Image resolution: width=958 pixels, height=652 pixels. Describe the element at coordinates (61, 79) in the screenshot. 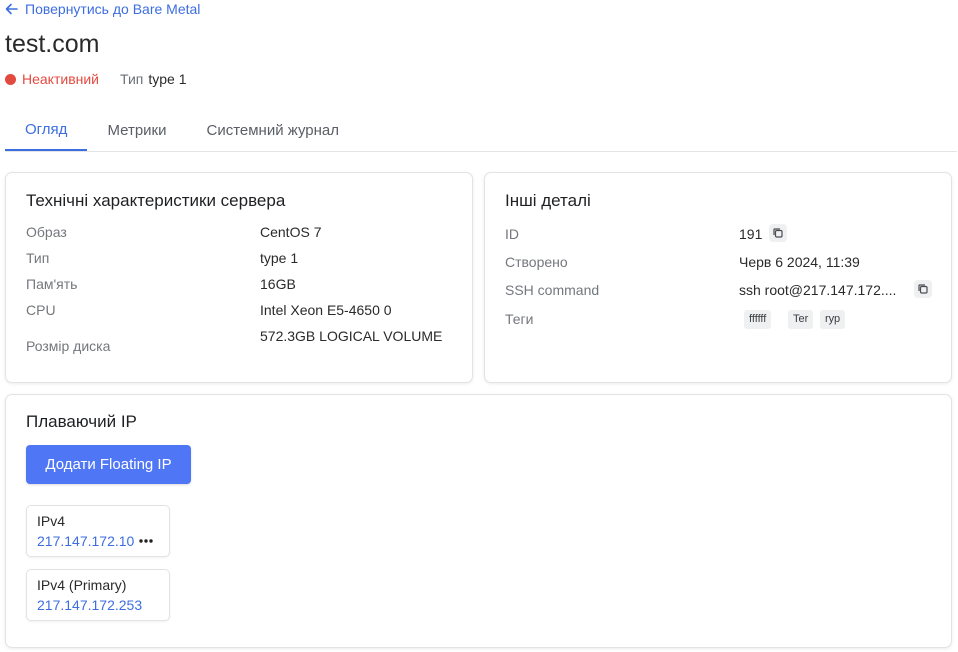

I see `status-badge: Неактивний` at that location.